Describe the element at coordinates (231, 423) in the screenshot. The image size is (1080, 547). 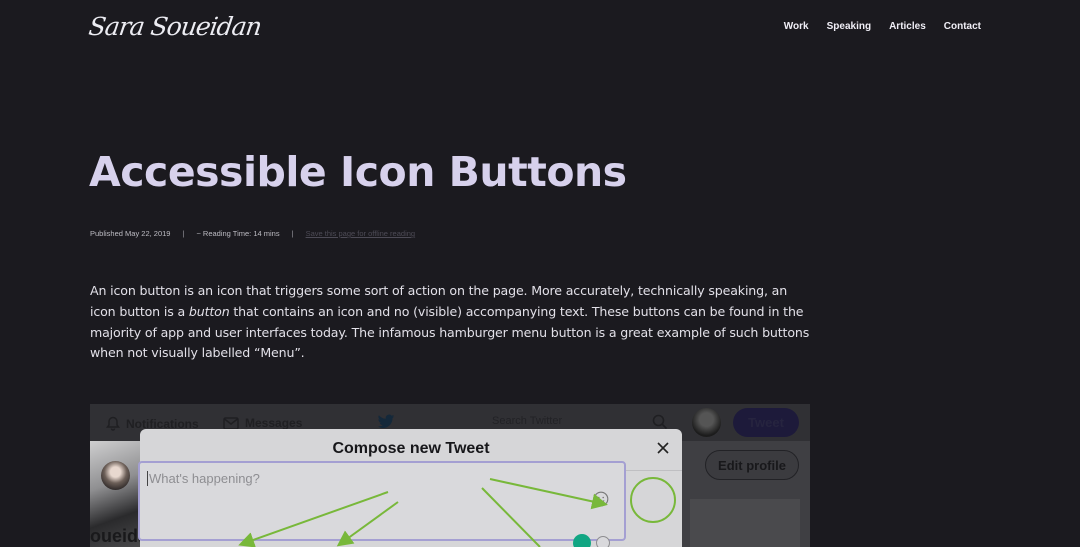
I see `envelope-icon` at that location.